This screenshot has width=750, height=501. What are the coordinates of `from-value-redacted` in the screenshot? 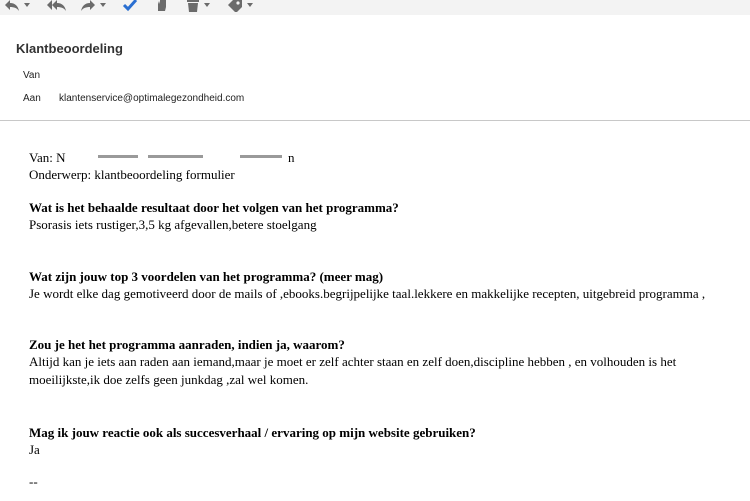 It's located at (153, 77).